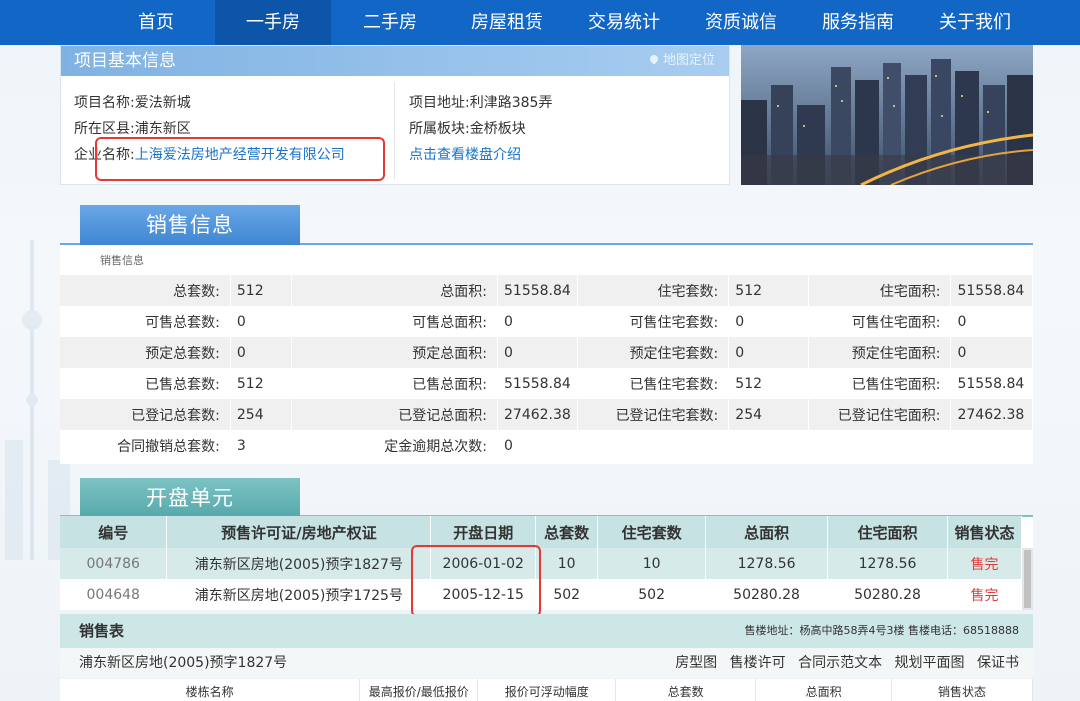 The image size is (1080, 701). Describe the element at coordinates (394, 290) in the screenshot. I see `sales-info-label: 总面积:` at that location.